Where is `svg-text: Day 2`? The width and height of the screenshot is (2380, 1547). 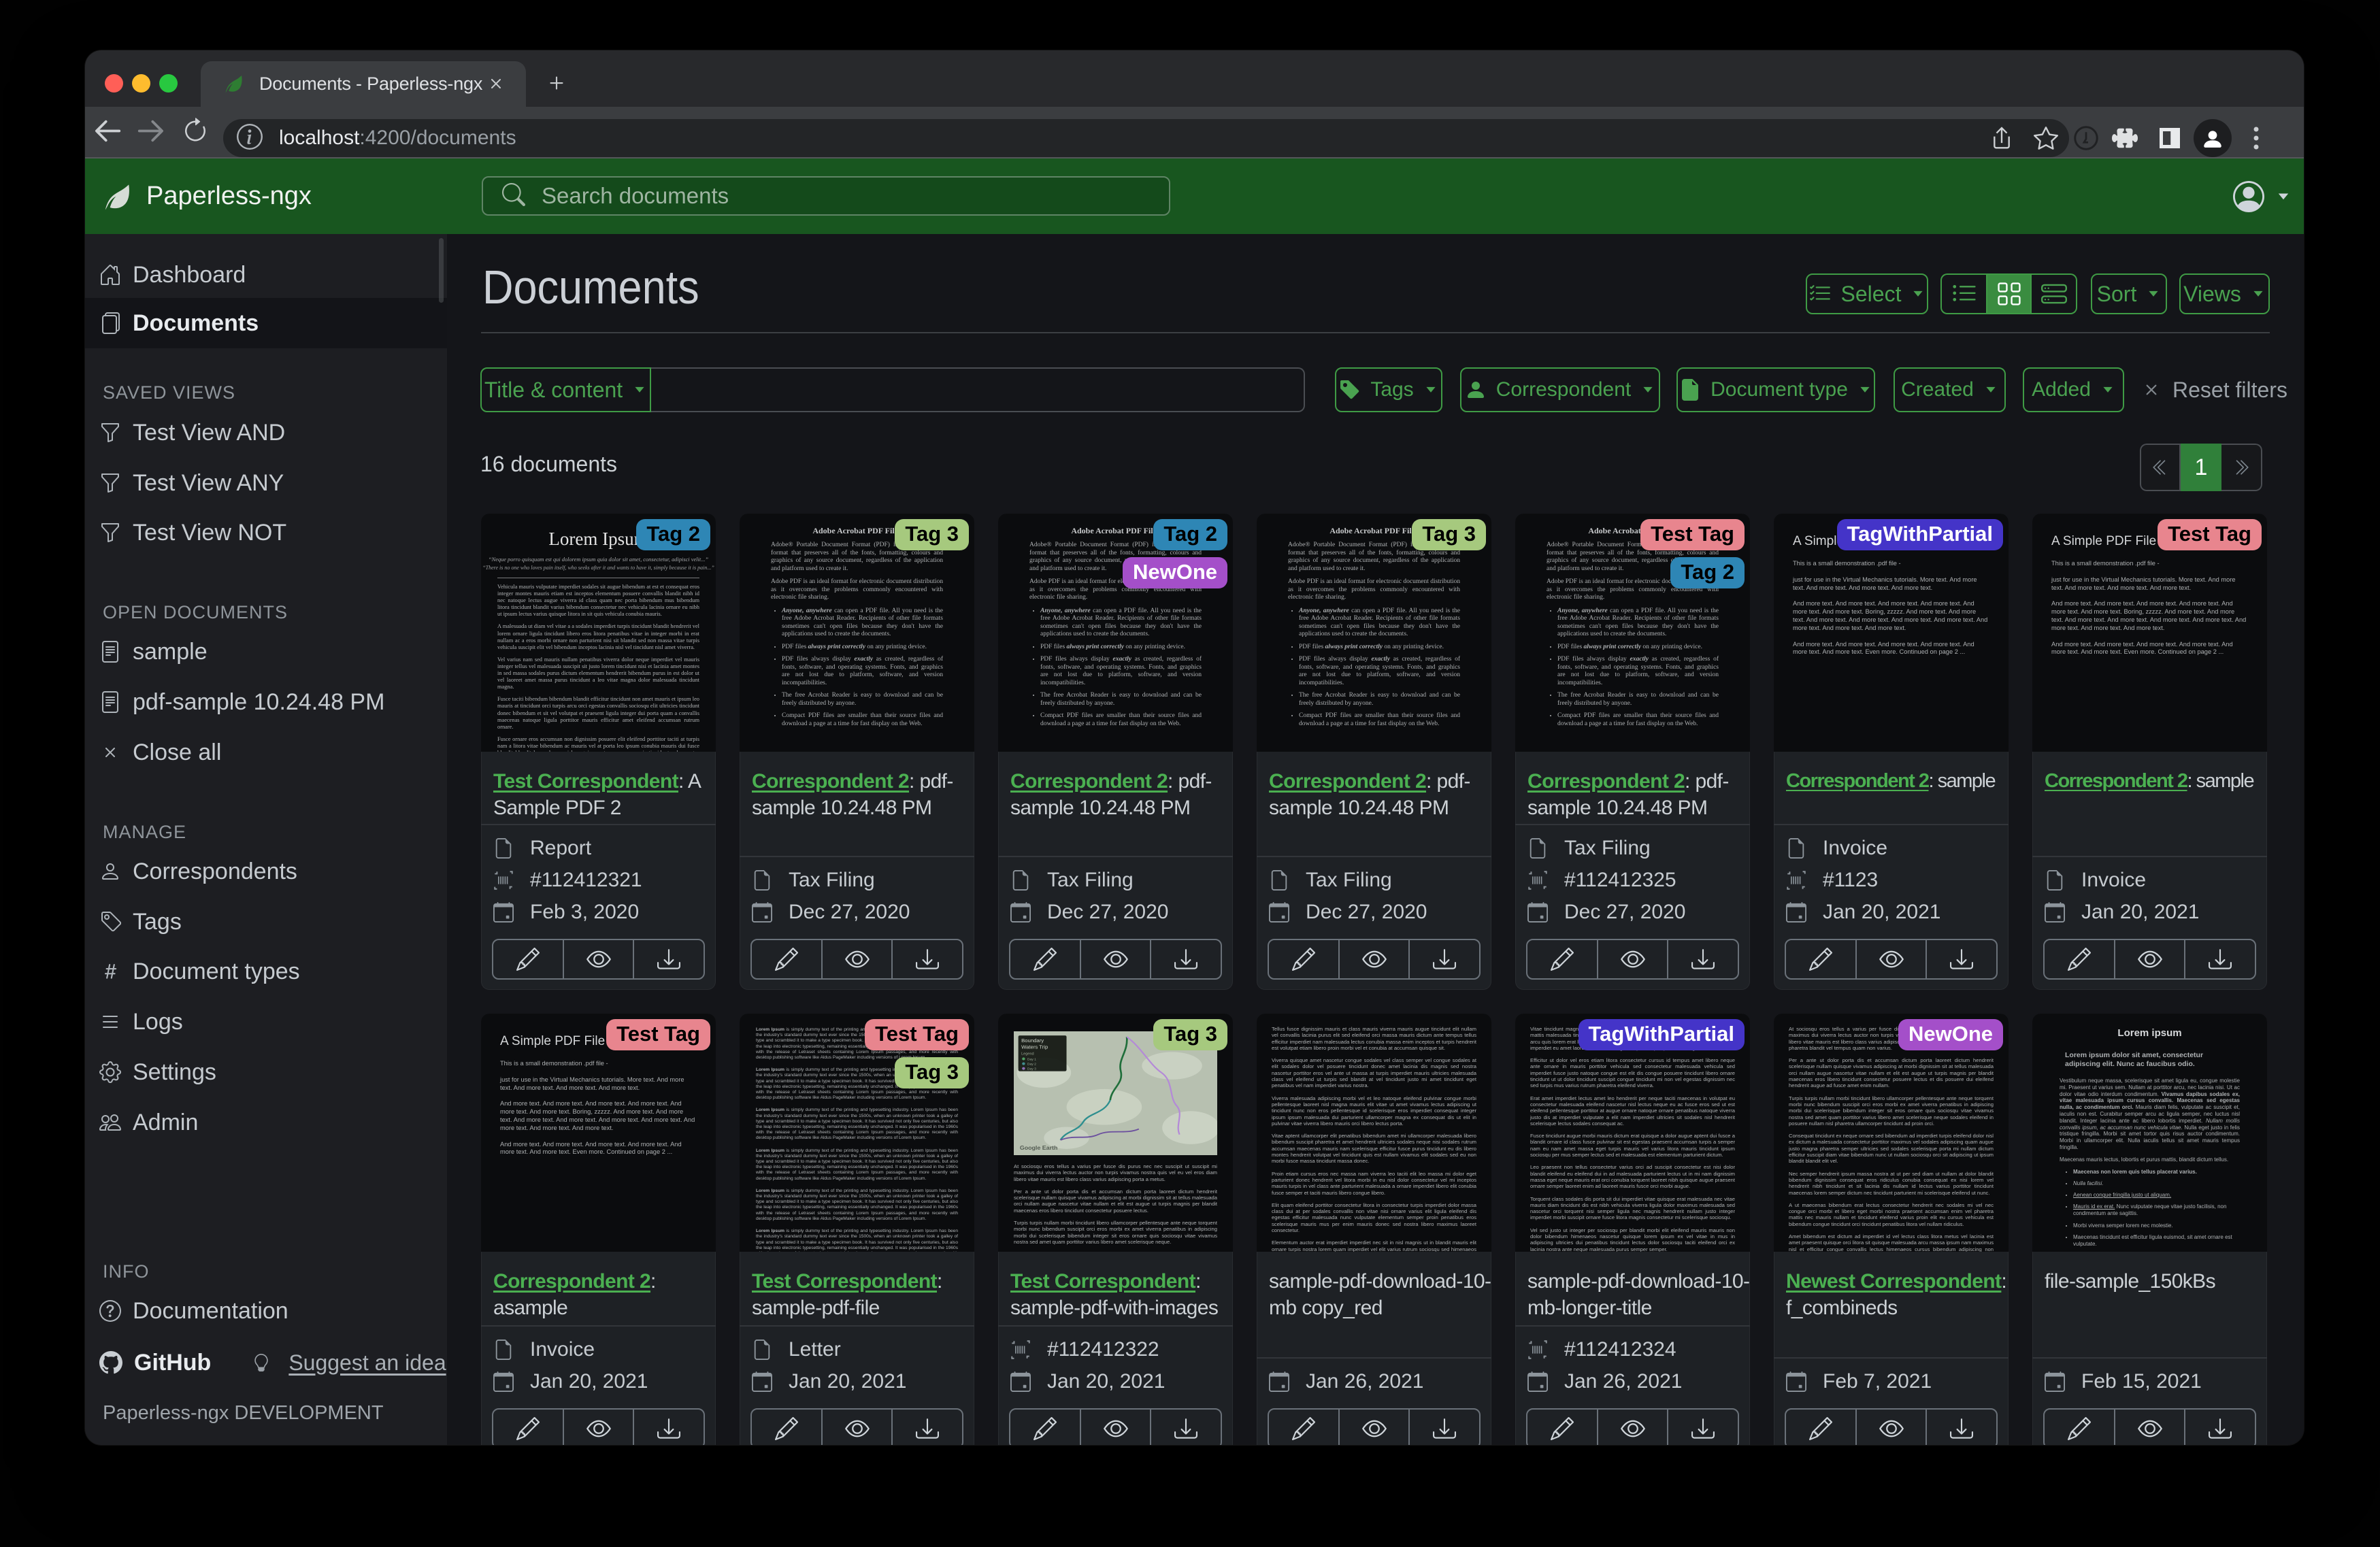 svg-text: Day 2 is located at coordinates (1031, 1065).